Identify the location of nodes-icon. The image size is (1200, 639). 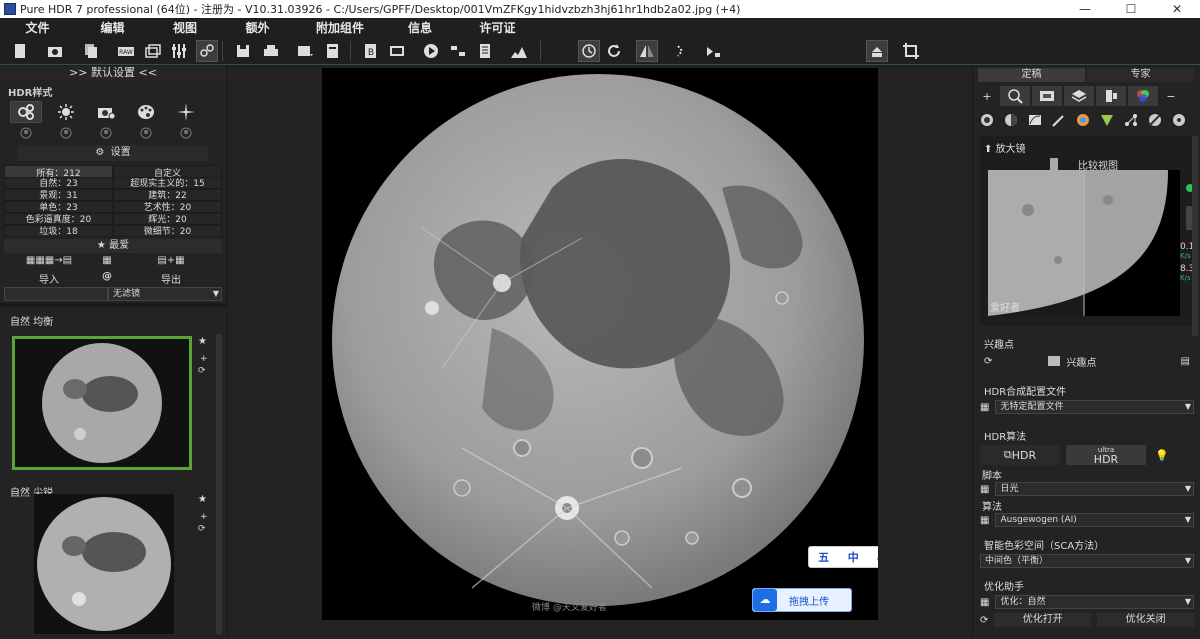
(1131, 120).